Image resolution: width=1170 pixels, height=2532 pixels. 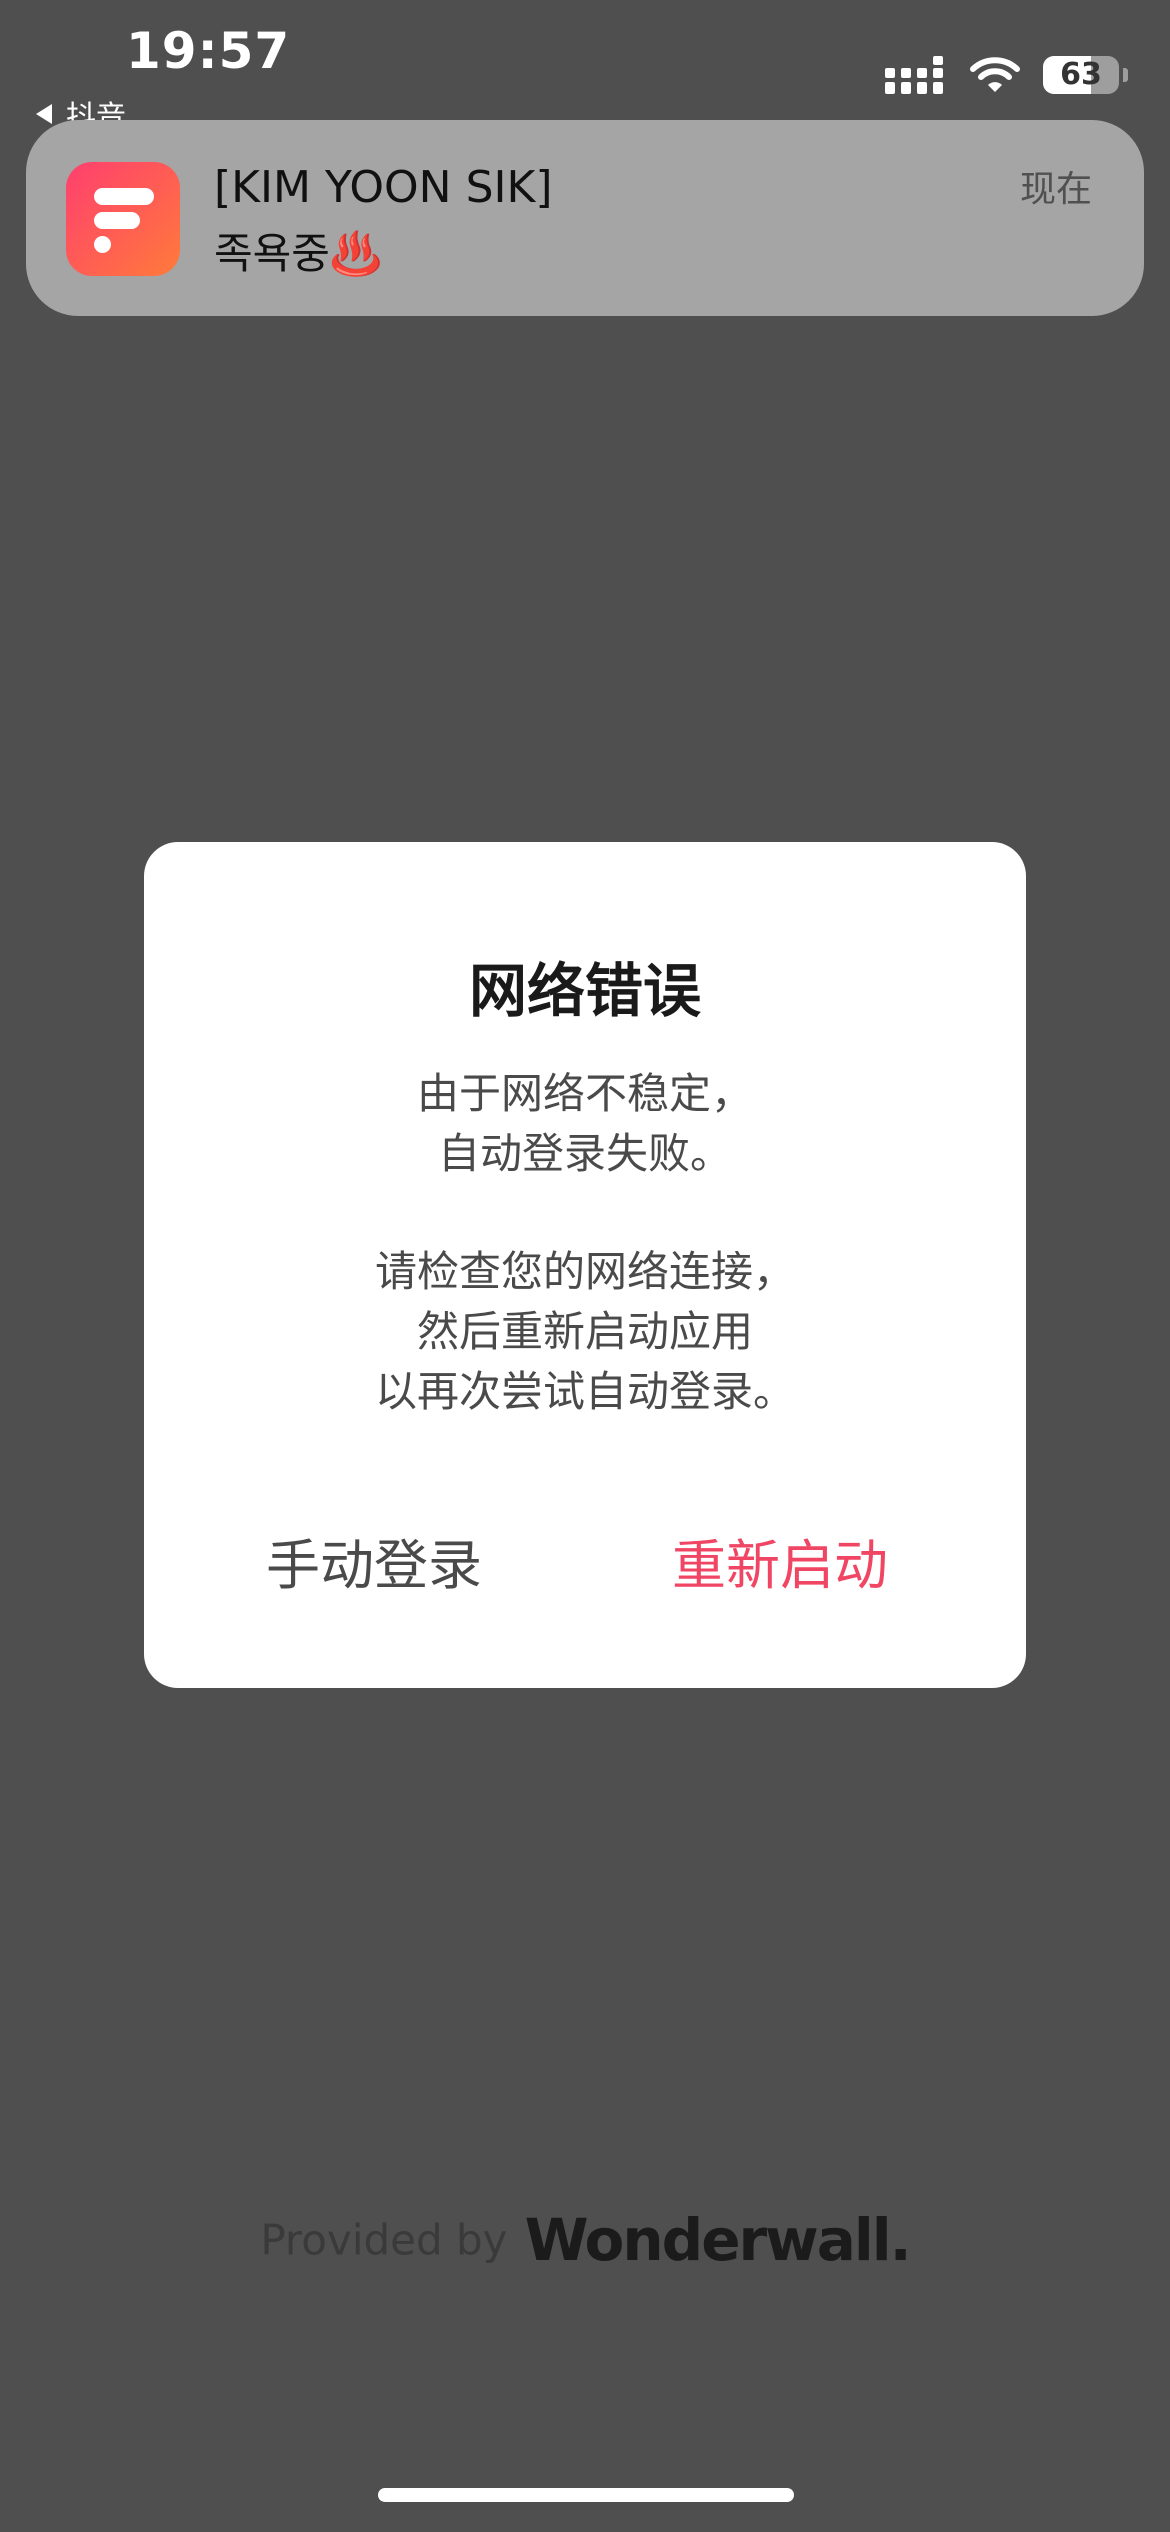 What do you see at coordinates (718, 2240) in the screenshot?
I see `wonderwall-logo: Wonderwall.` at bounding box center [718, 2240].